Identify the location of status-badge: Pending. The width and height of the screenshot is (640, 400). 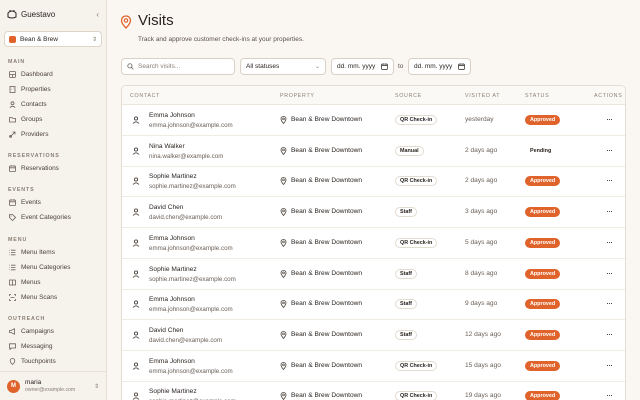
(541, 150).